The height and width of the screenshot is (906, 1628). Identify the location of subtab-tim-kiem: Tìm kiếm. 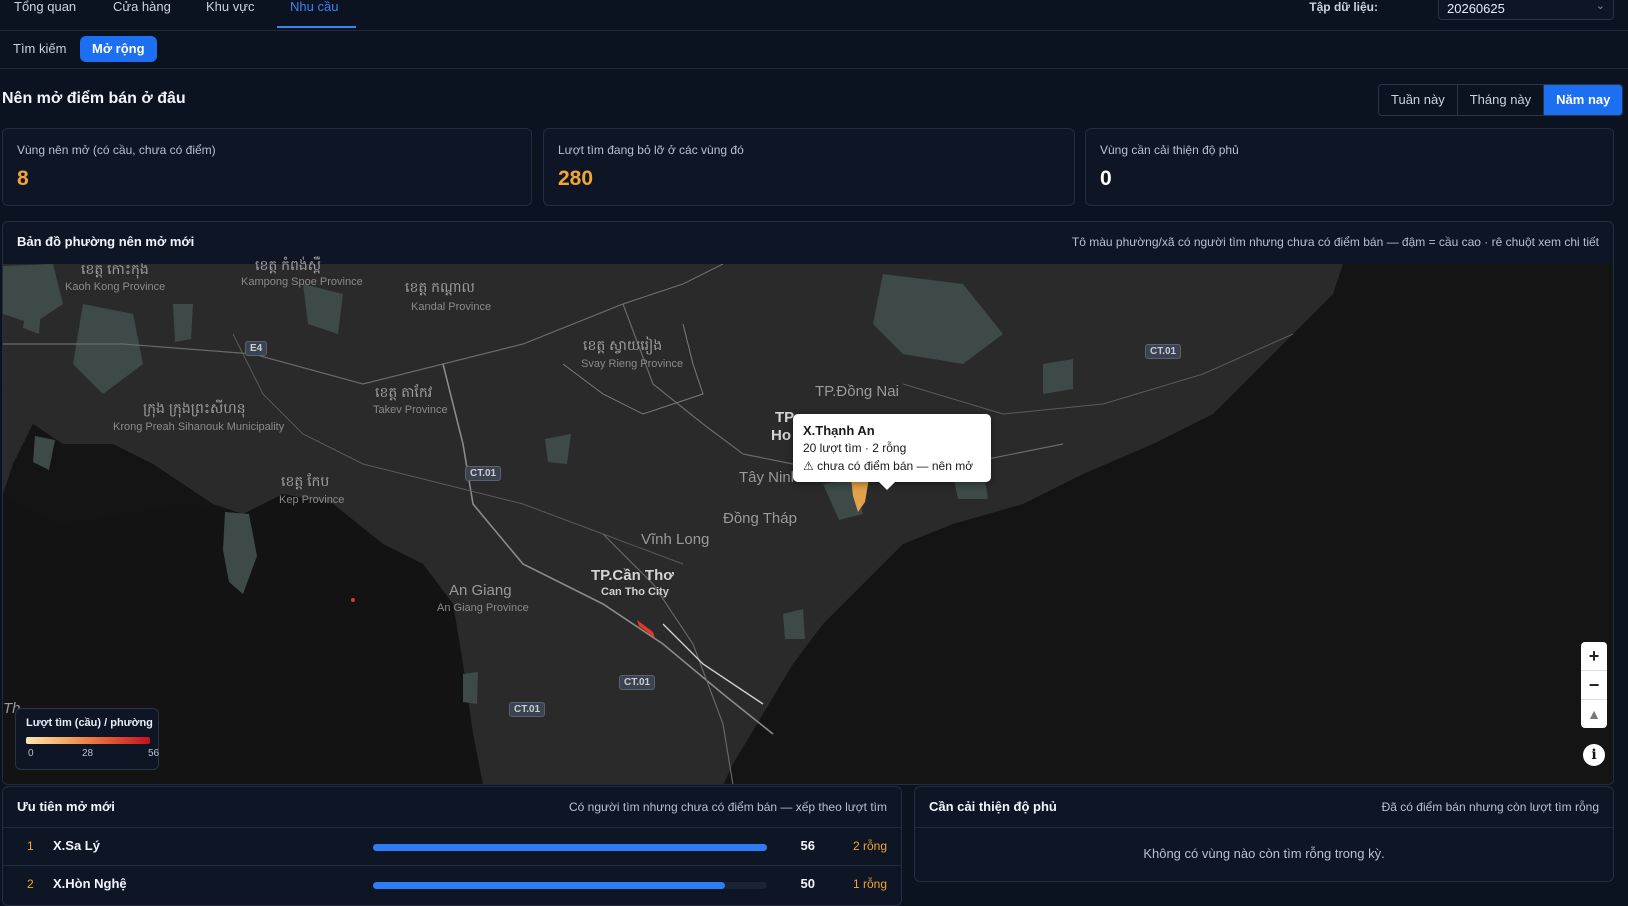
(39, 49).